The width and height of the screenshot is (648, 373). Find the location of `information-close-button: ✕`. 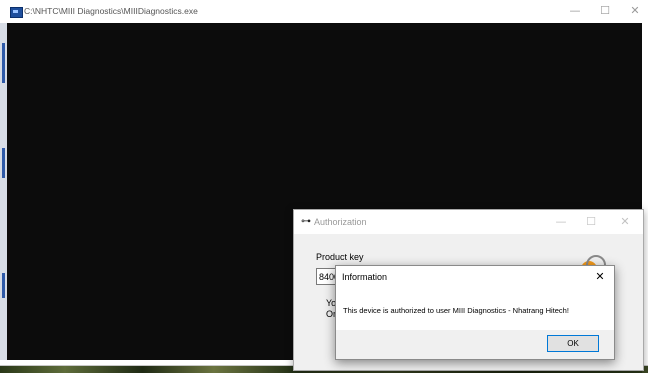

information-close-button: ✕ is located at coordinates (600, 277).